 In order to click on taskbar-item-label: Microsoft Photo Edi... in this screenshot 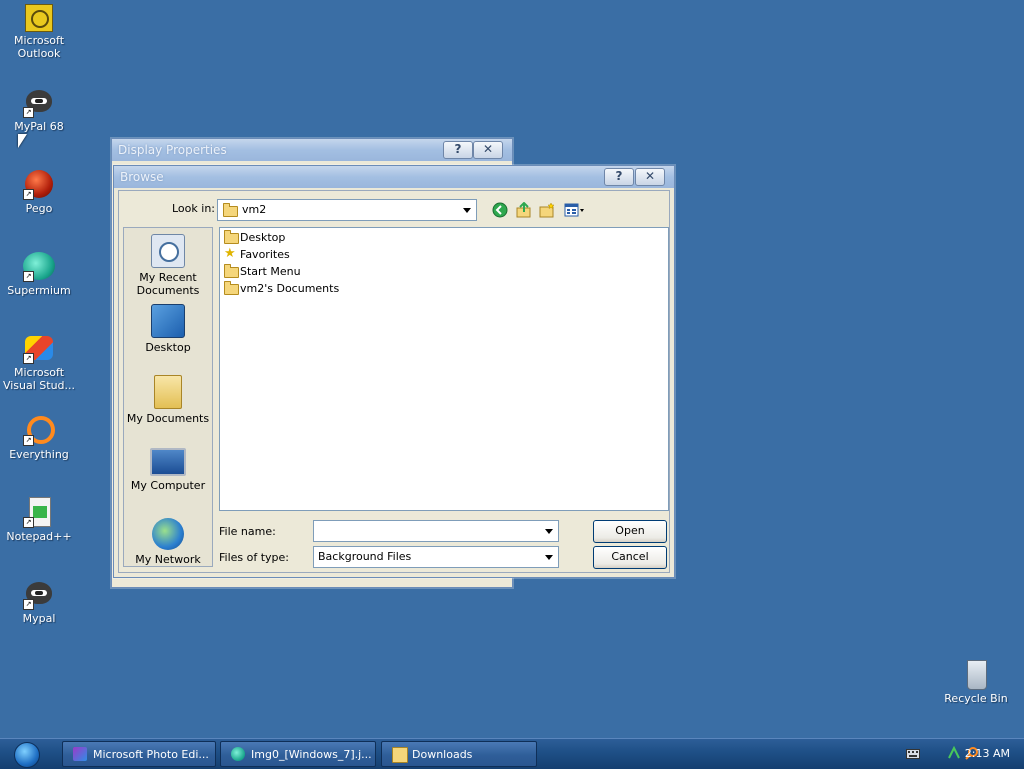, I will do `click(151, 754)`.